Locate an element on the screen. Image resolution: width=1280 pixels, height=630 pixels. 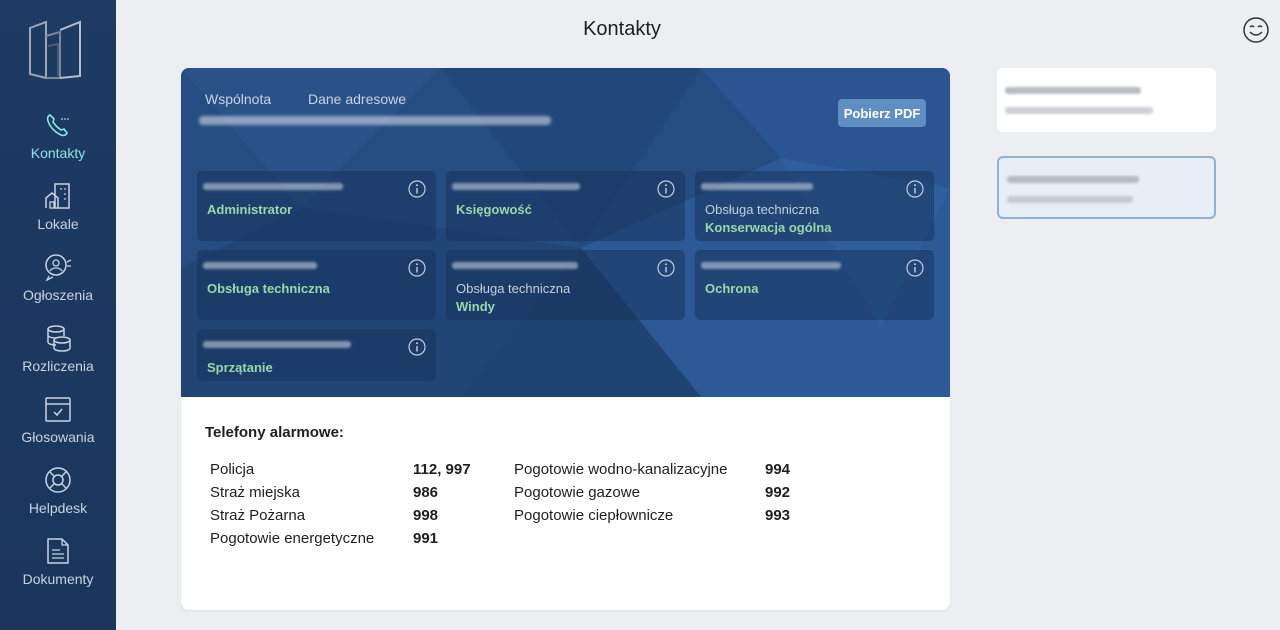
phone-number: 993 is located at coordinates (778, 515).